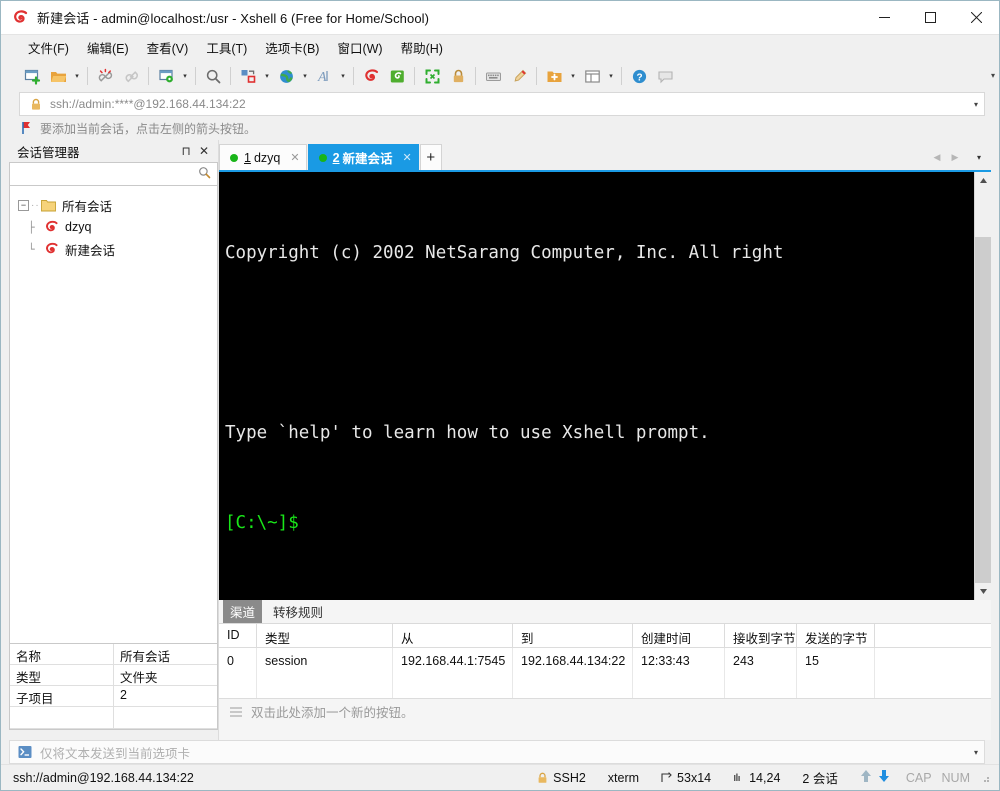  Describe the element at coordinates (105, 76) in the screenshot. I see `disconnect-icon` at that location.